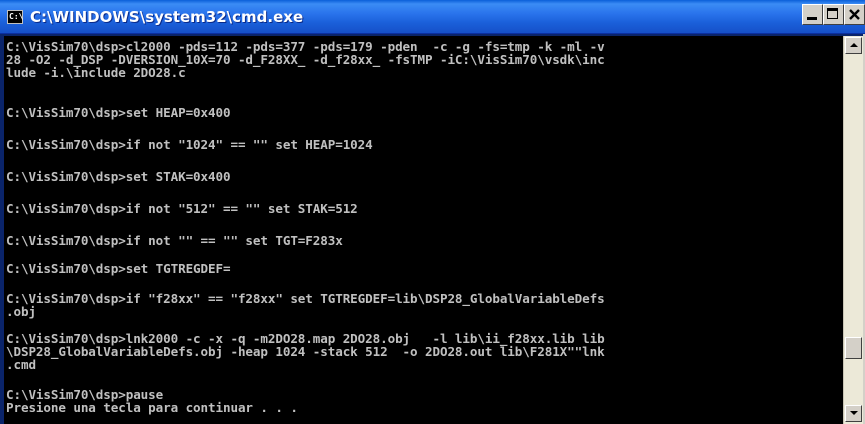 Image resolution: width=865 pixels, height=424 pixels. Describe the element at coordinates (812, 18) in the screenshot. I see `minimize-icon` at that location.